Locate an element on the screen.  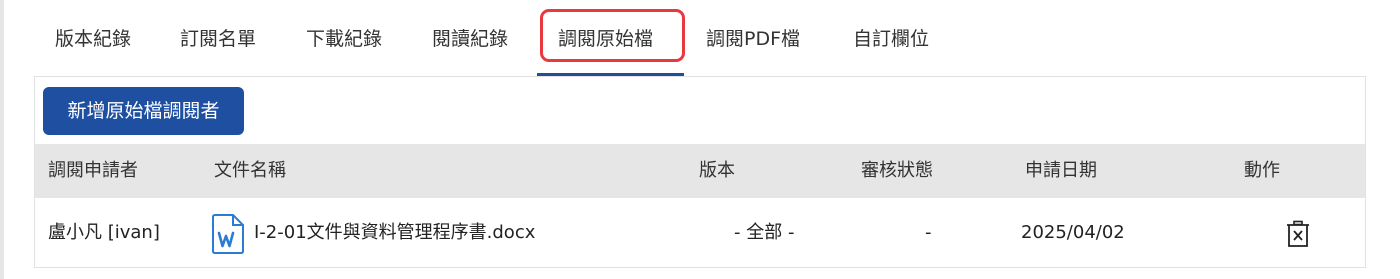
header-action: 動作 is located at coordinates (1262, 170).